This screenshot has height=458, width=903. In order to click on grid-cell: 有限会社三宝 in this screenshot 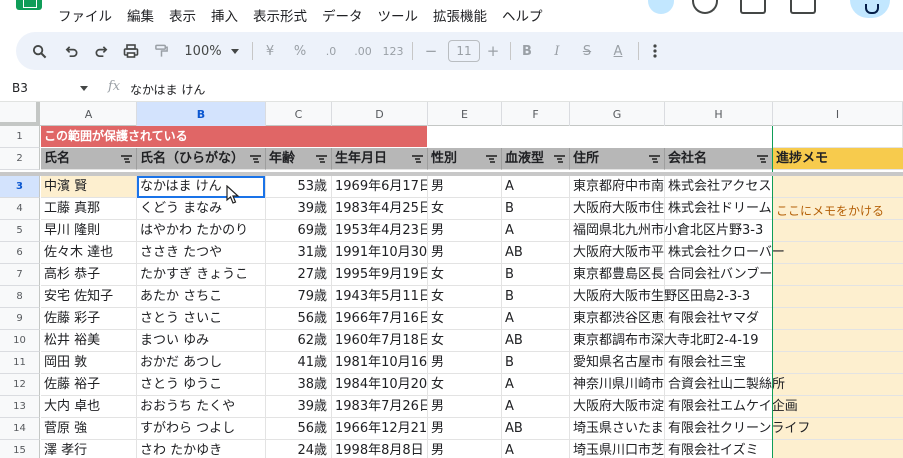, I will do `click(719, 363)`.